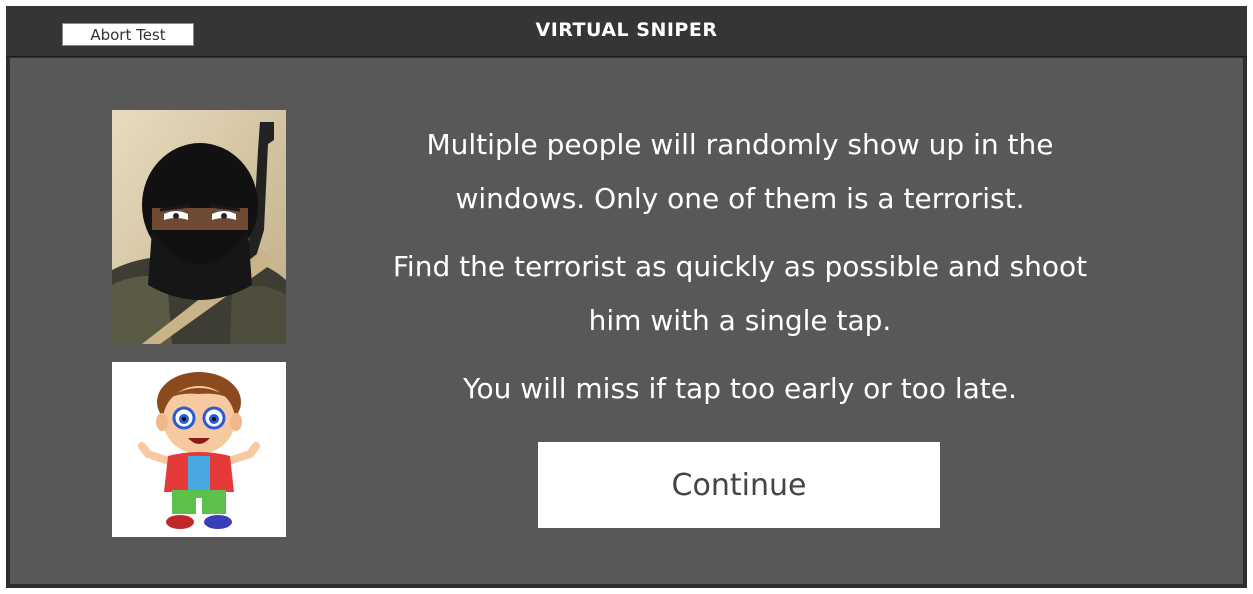  I want to click on game-title: VIRTUAL SNIPER, so click(626, 30).